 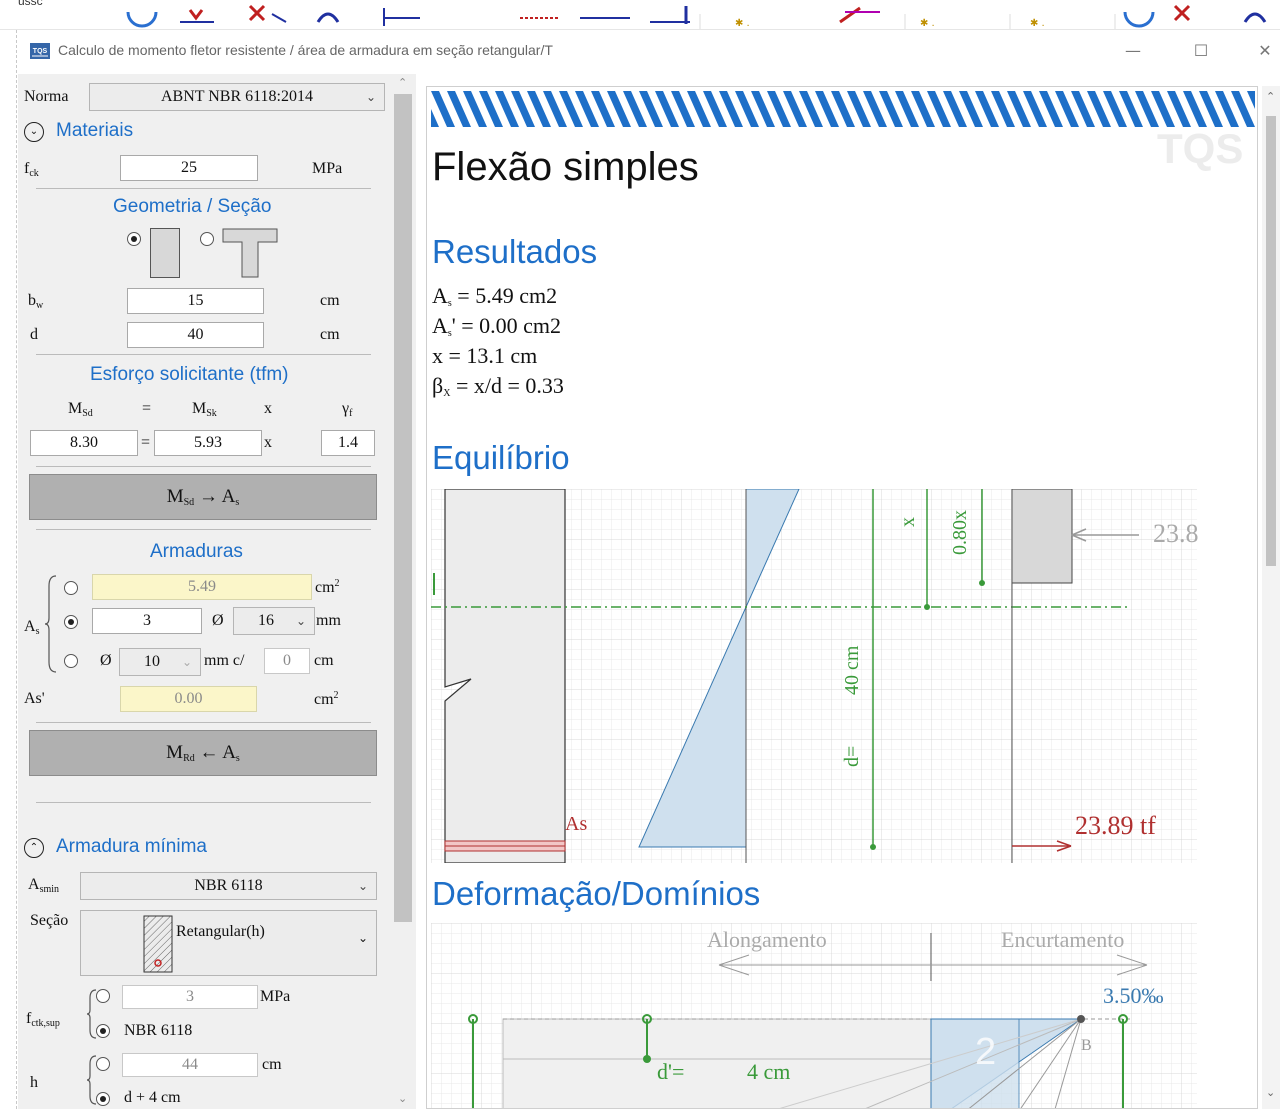 I want to click on spacing-unit: mm c/, so click(x=224, y=660).